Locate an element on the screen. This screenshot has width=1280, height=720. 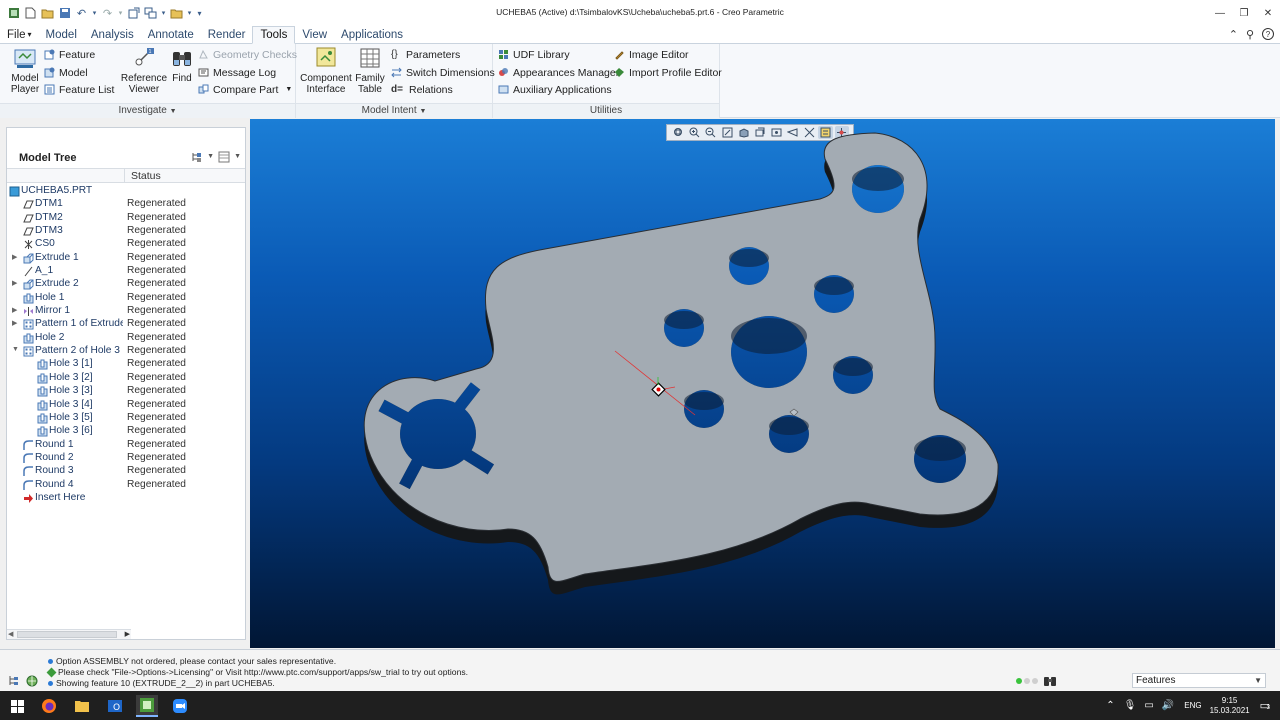
tab-analysis: Analysis is located at coordinates (112, 34).